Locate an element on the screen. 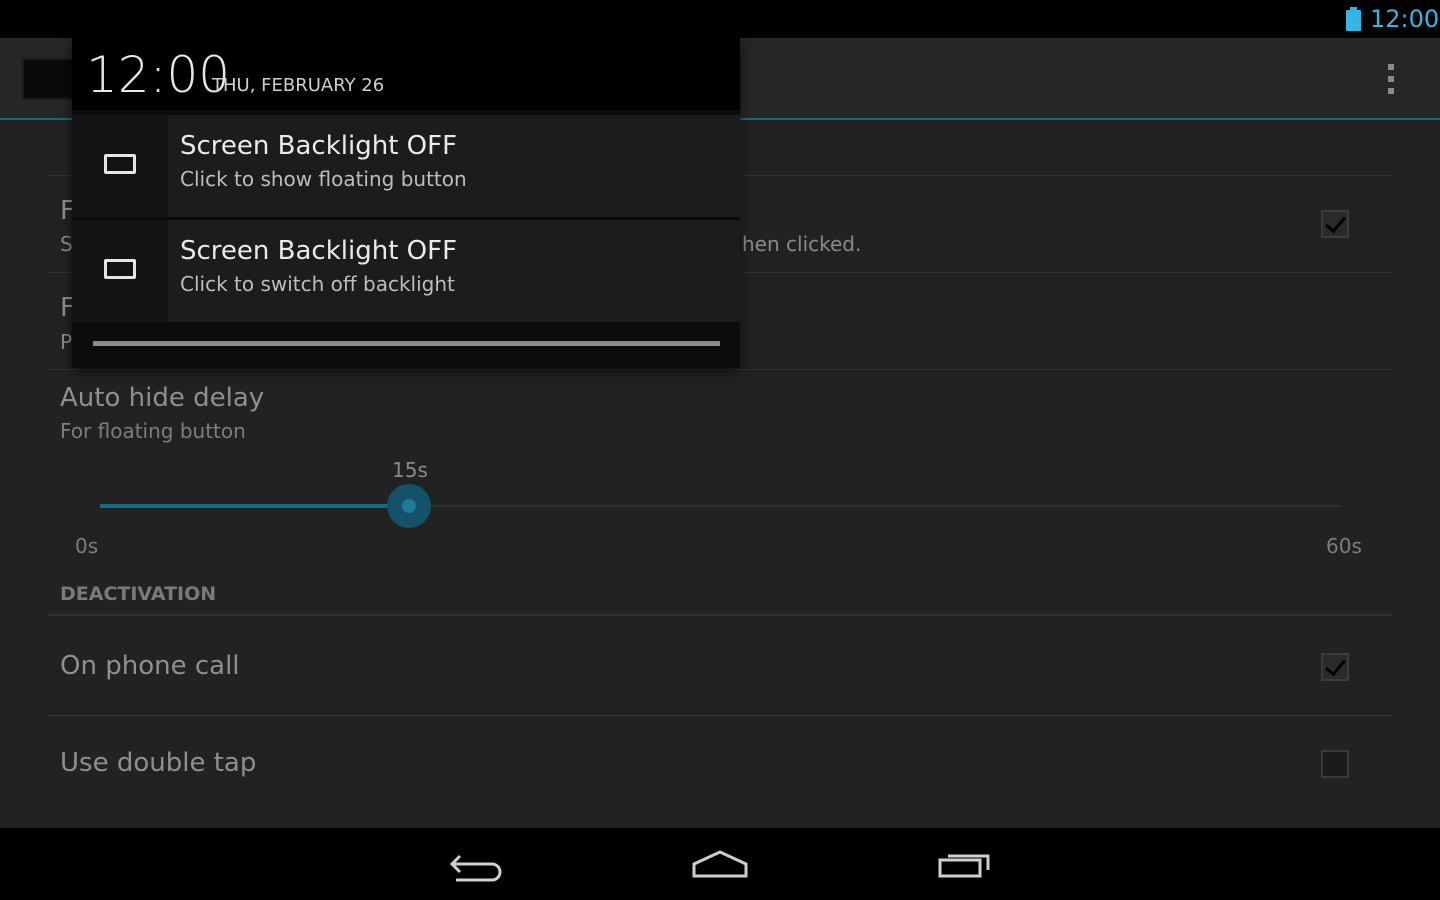  slider-min-label: 0s is located at coordinates (87, 546).